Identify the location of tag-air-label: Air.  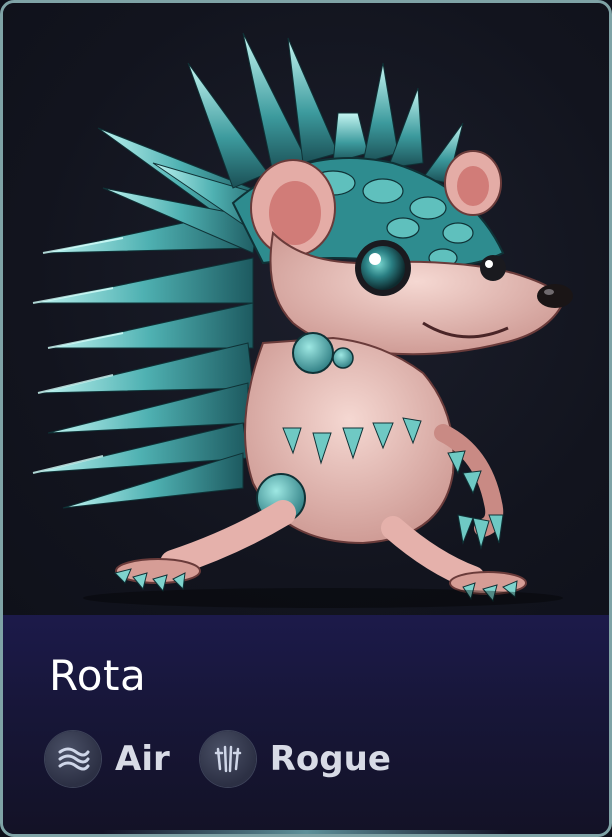
(142, 759).